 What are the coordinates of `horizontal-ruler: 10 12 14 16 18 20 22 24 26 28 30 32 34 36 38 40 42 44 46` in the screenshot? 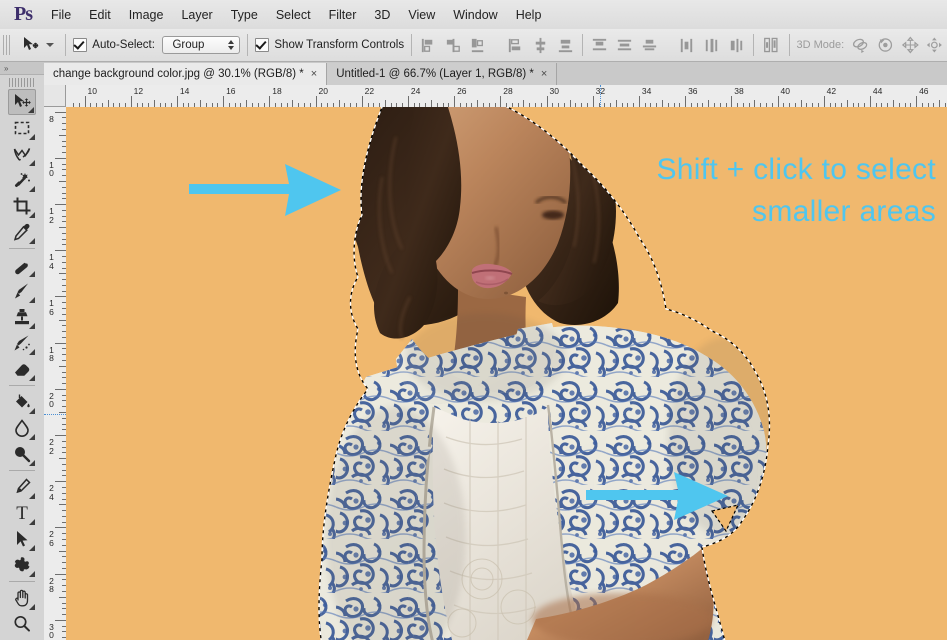 It's located at (506, 96).